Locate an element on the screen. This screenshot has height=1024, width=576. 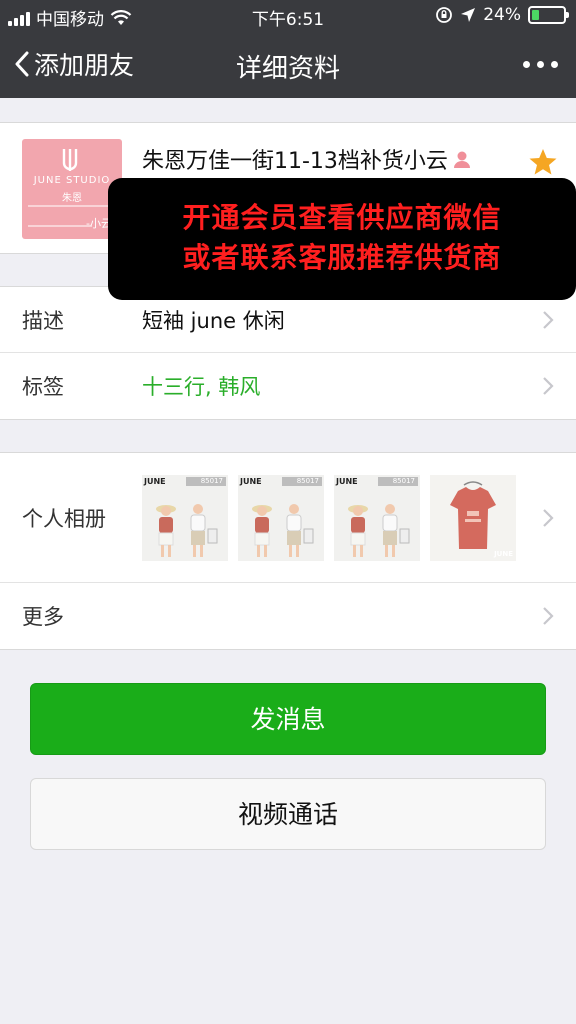
status-right: 24% is located at coordinates (502, 15).